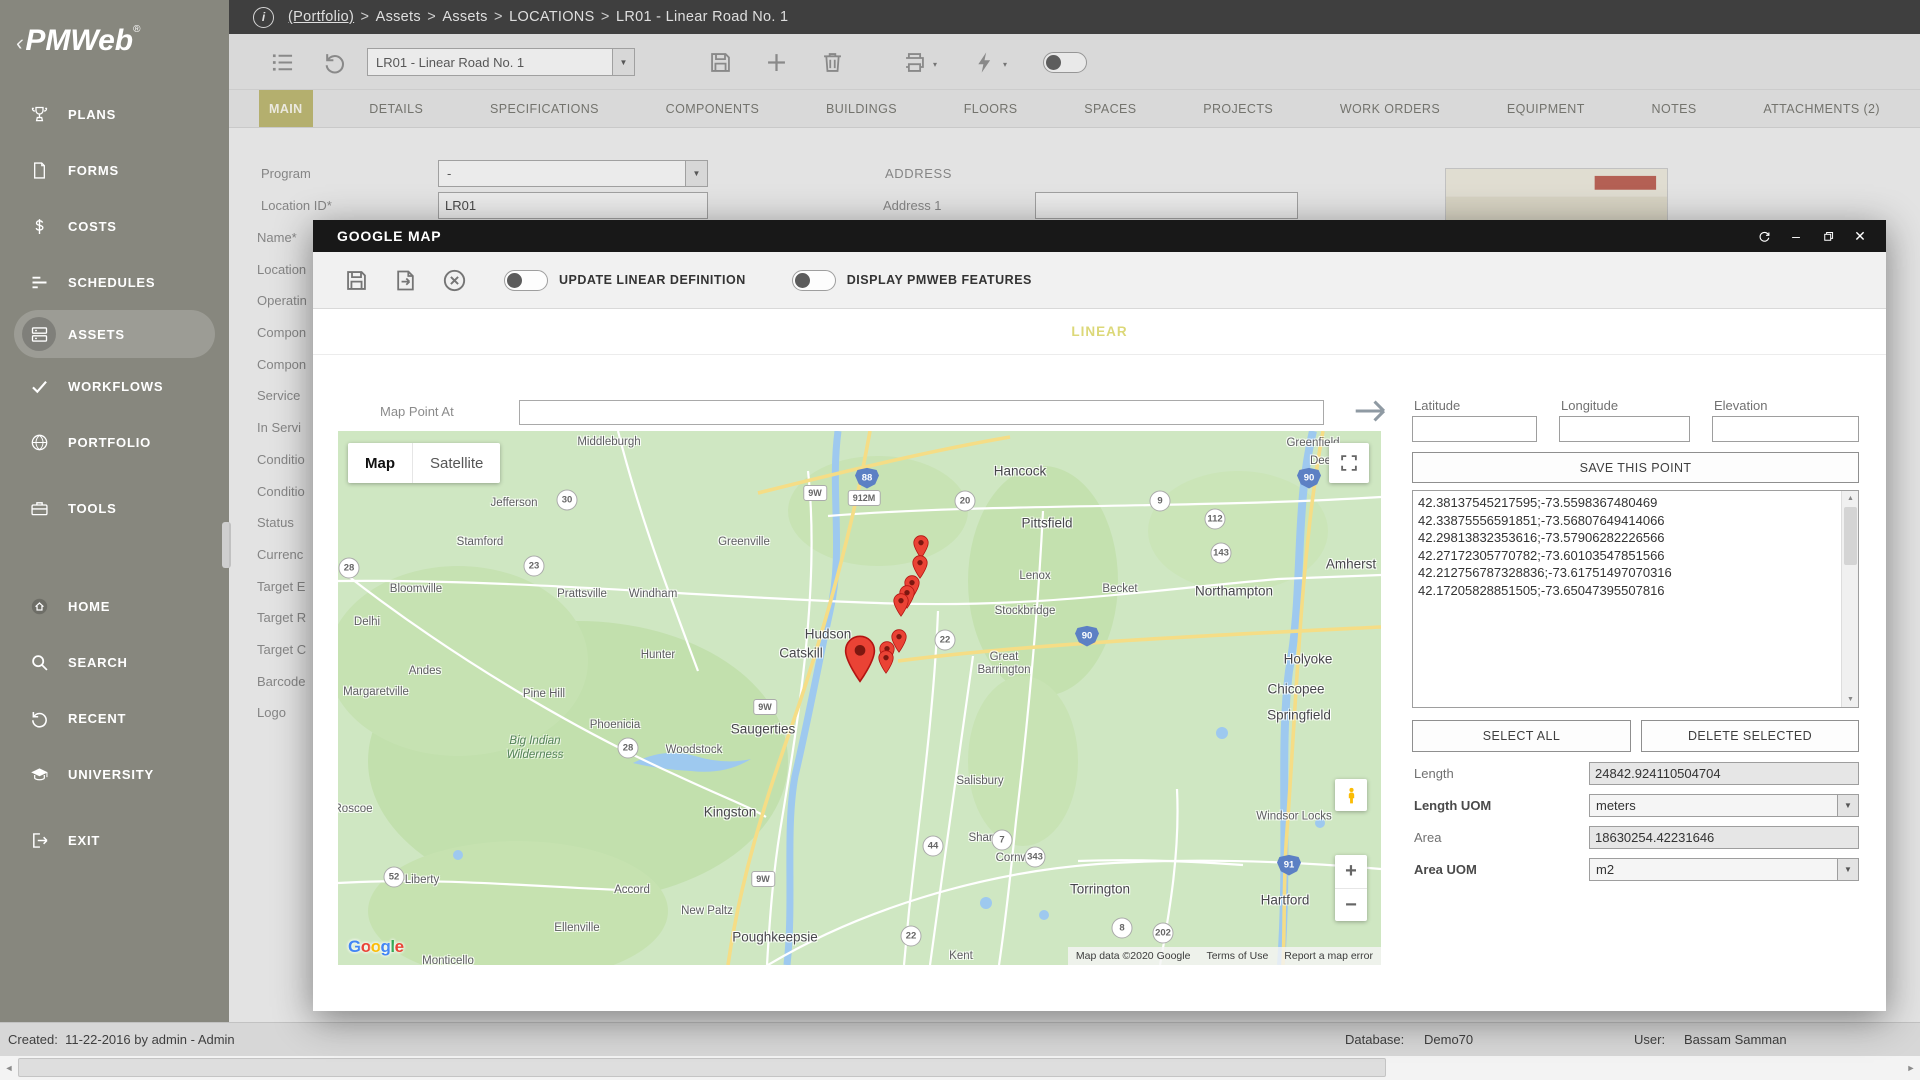  I want to click on coordinate-item: 42.27172305770782;-73.60103547851566, so click(1629, 556).